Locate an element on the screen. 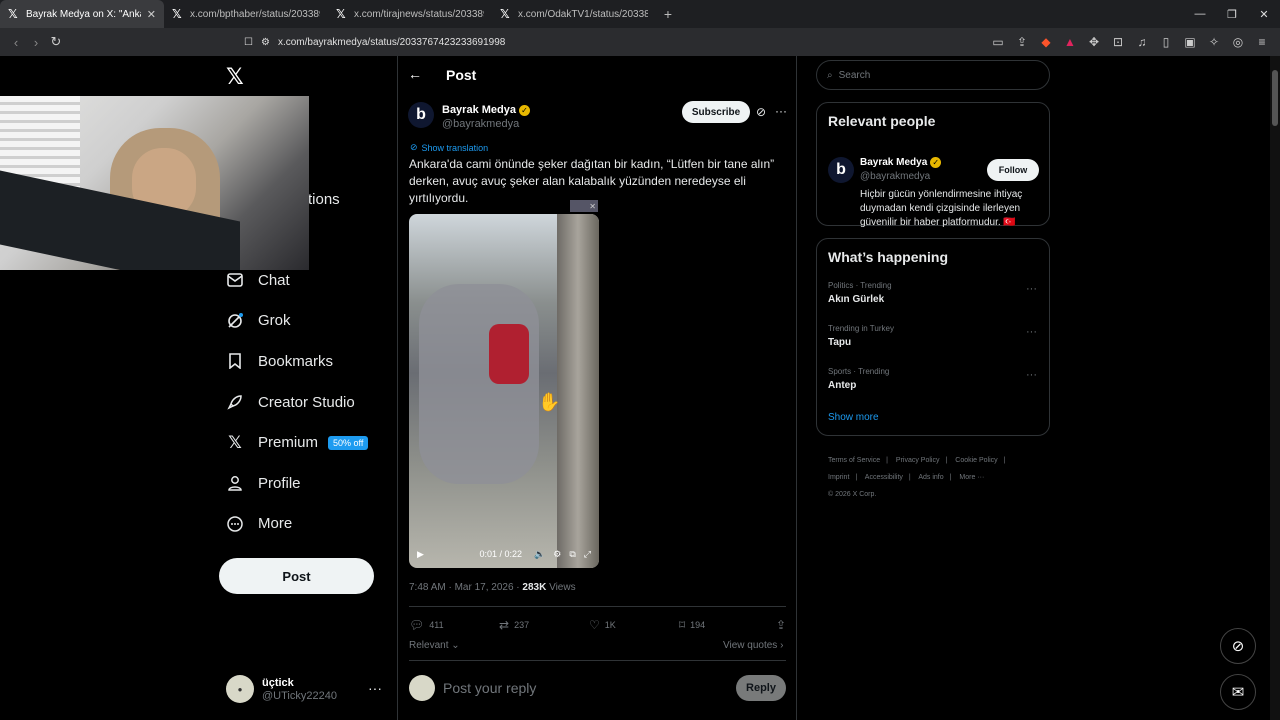 The image size is (1280, 720). browser-tab-2: 𝕏 x.com/tirajnews/status/20338913500 is located at coordinates (410, 14).